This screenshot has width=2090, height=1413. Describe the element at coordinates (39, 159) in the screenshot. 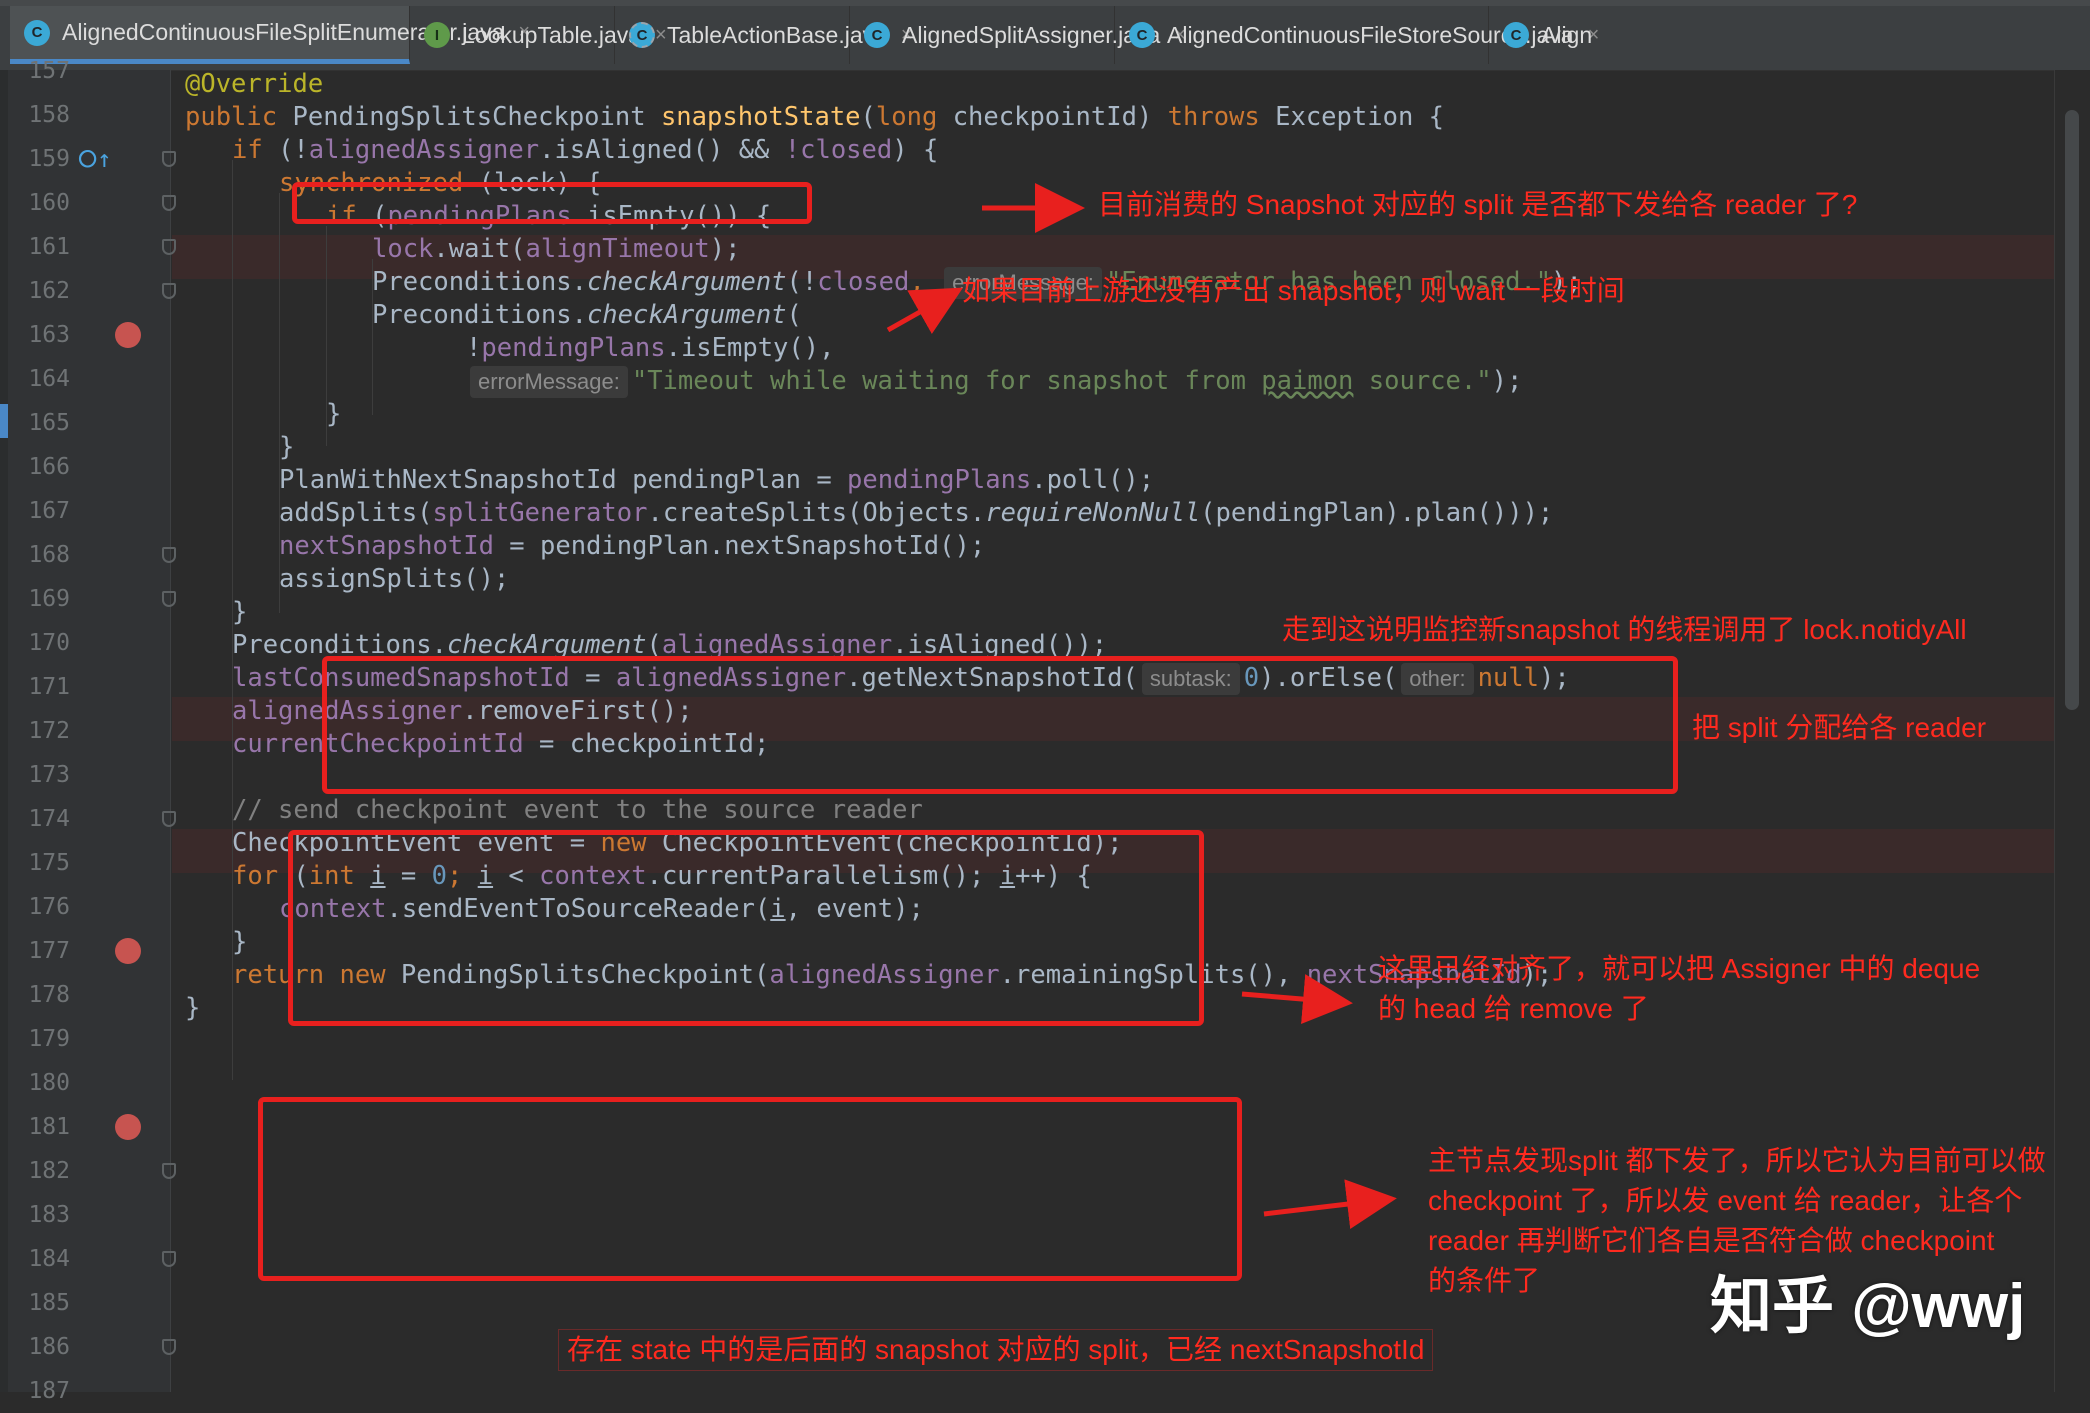

I see `line-number: 159` at that location.